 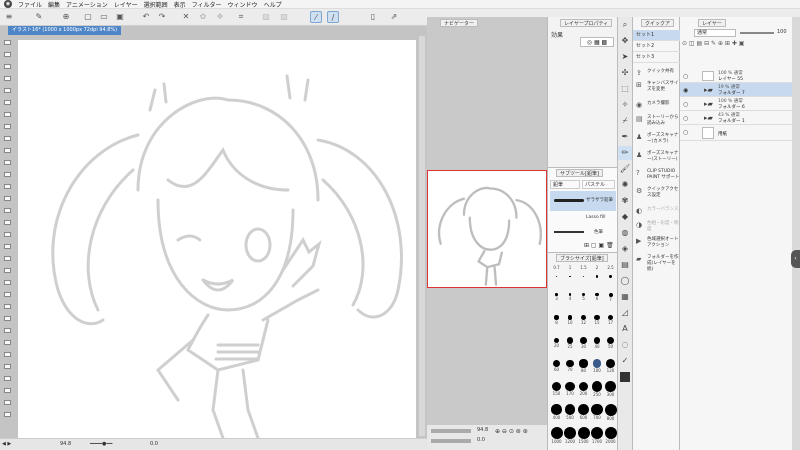 I want to click on menu-view: 表示, so click(x=180, y=4).